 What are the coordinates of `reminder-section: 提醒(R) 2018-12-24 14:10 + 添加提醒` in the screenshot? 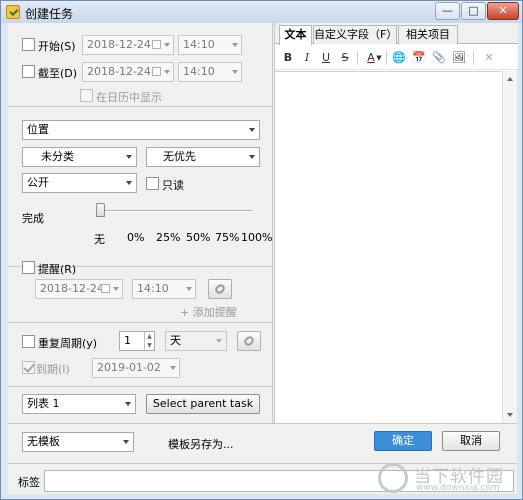 It's located at (140, 285).